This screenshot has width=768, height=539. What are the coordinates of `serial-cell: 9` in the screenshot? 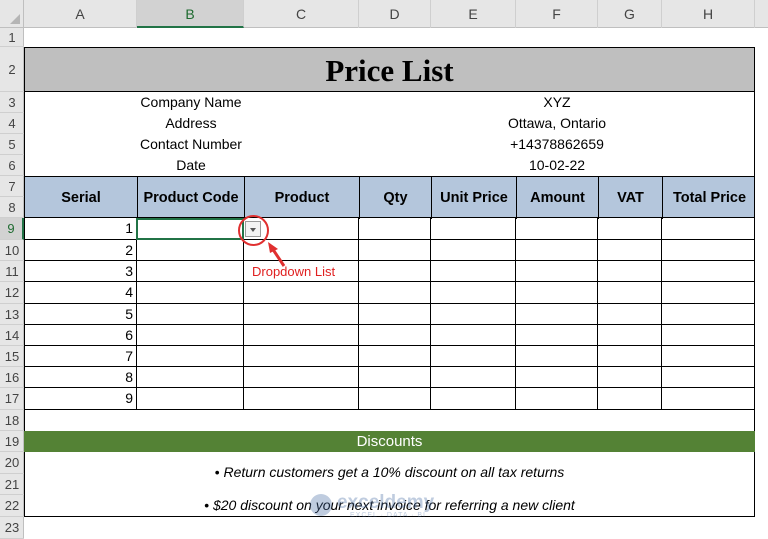 It's located at (80, 399).